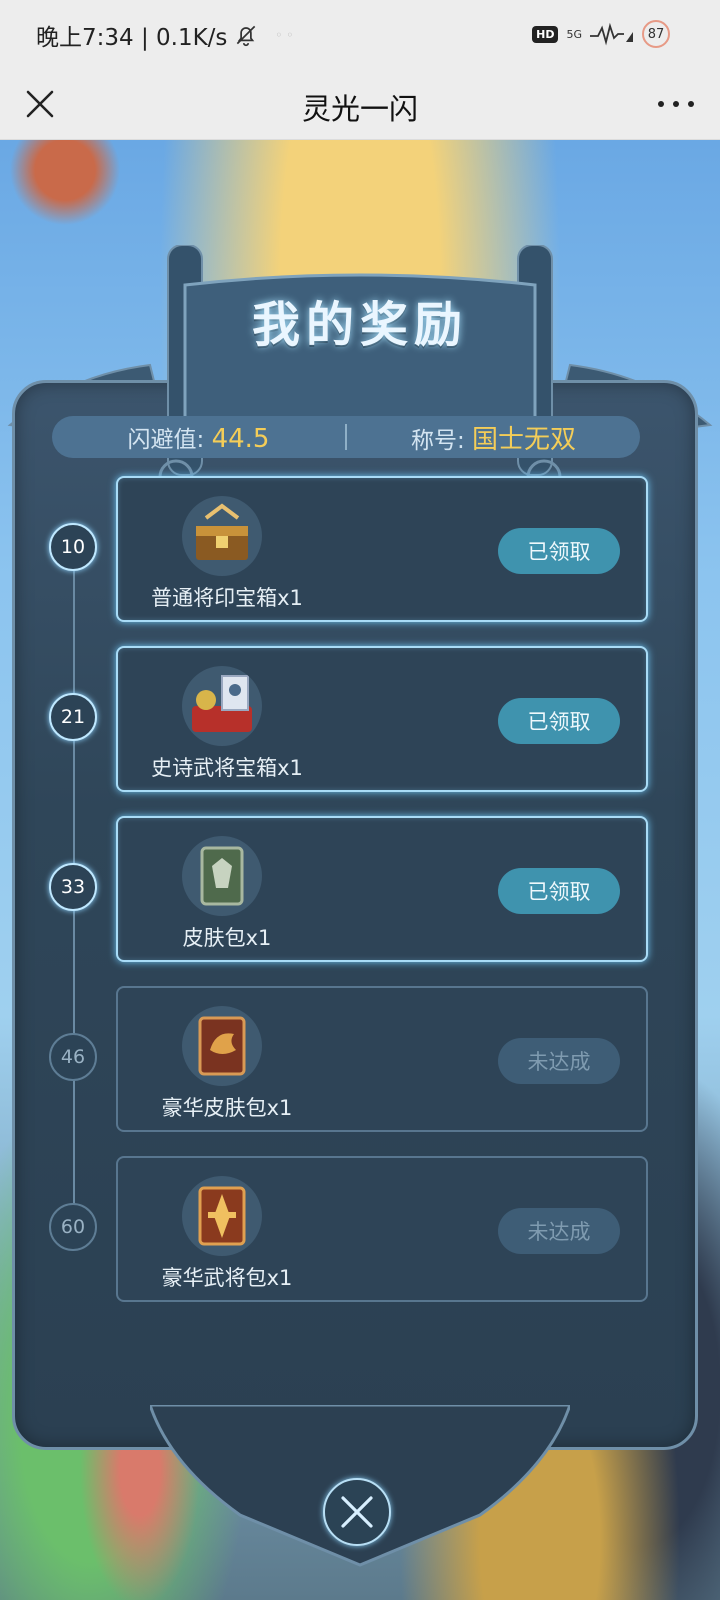 The image size is (720, 1600). I want to click on deluxe-general-pack-icon, so click(222, 1216).